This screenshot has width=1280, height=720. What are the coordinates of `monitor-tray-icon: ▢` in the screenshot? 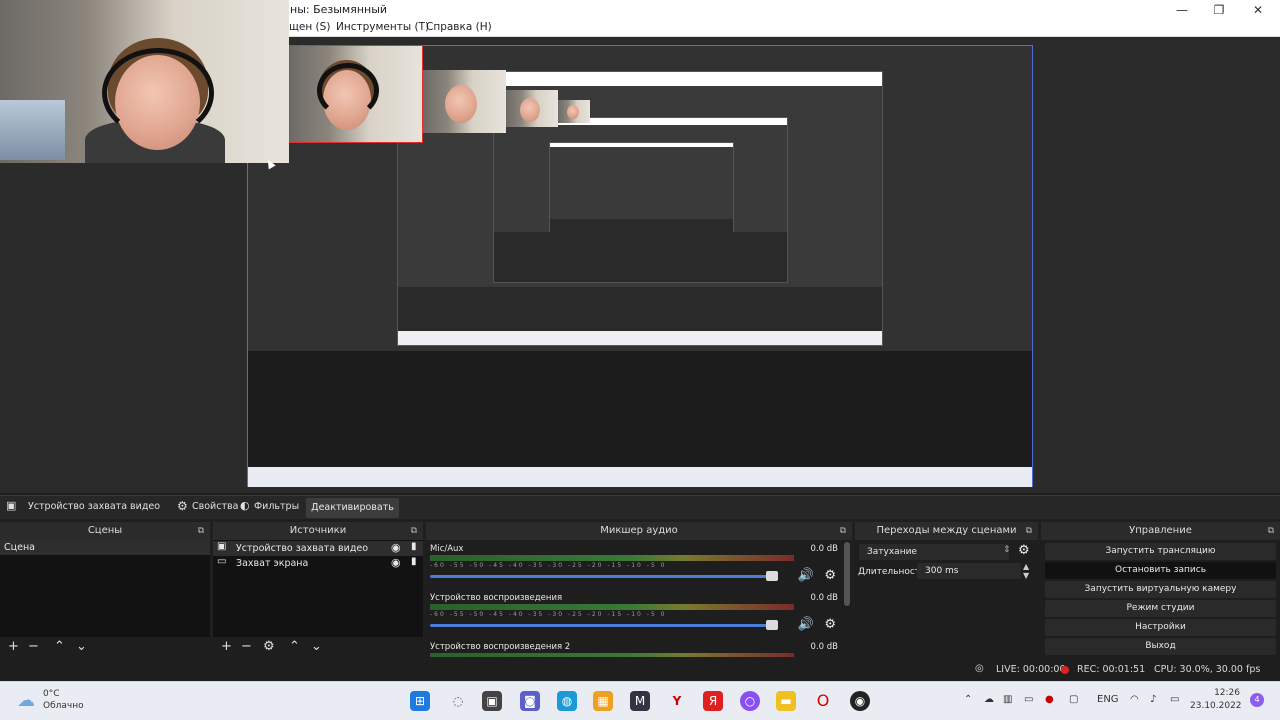 It's located at (1073, 699).